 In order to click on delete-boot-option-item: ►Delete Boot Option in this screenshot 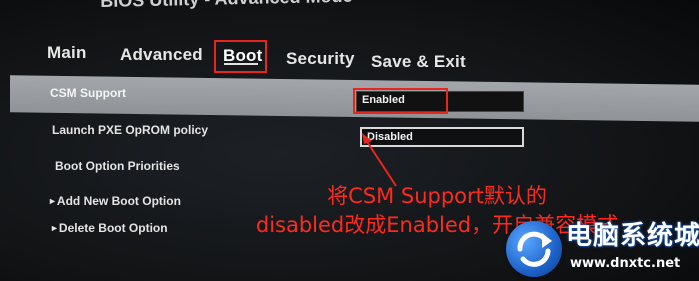, I will do `click(109, 228)`.